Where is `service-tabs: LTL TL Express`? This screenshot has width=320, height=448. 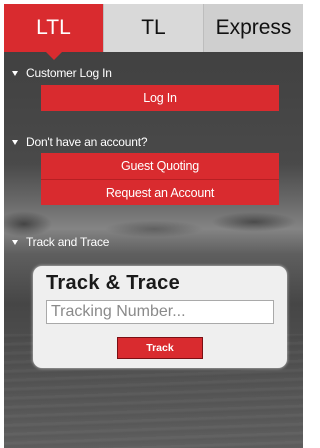 service-tabs: LTL TL Express is located at coordinates (153, 32).